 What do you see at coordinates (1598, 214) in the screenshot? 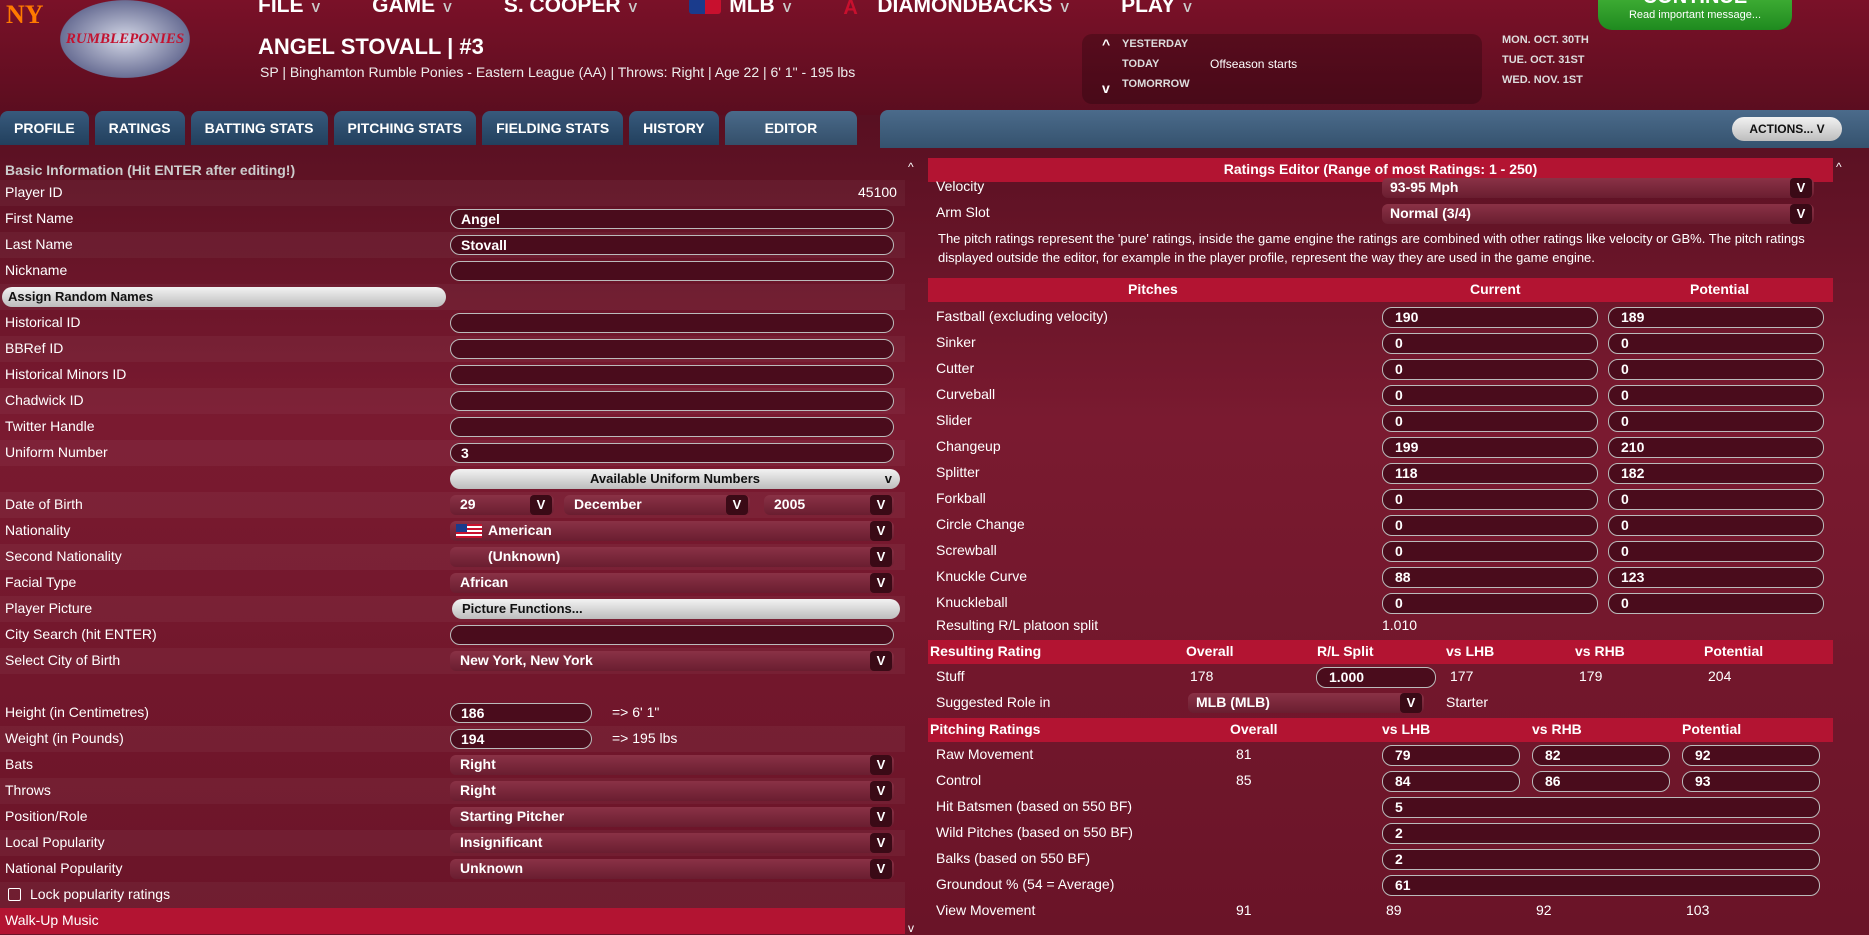
I see `armslot-select: Normal (3/4) V` at bounding box center [1598, 214].